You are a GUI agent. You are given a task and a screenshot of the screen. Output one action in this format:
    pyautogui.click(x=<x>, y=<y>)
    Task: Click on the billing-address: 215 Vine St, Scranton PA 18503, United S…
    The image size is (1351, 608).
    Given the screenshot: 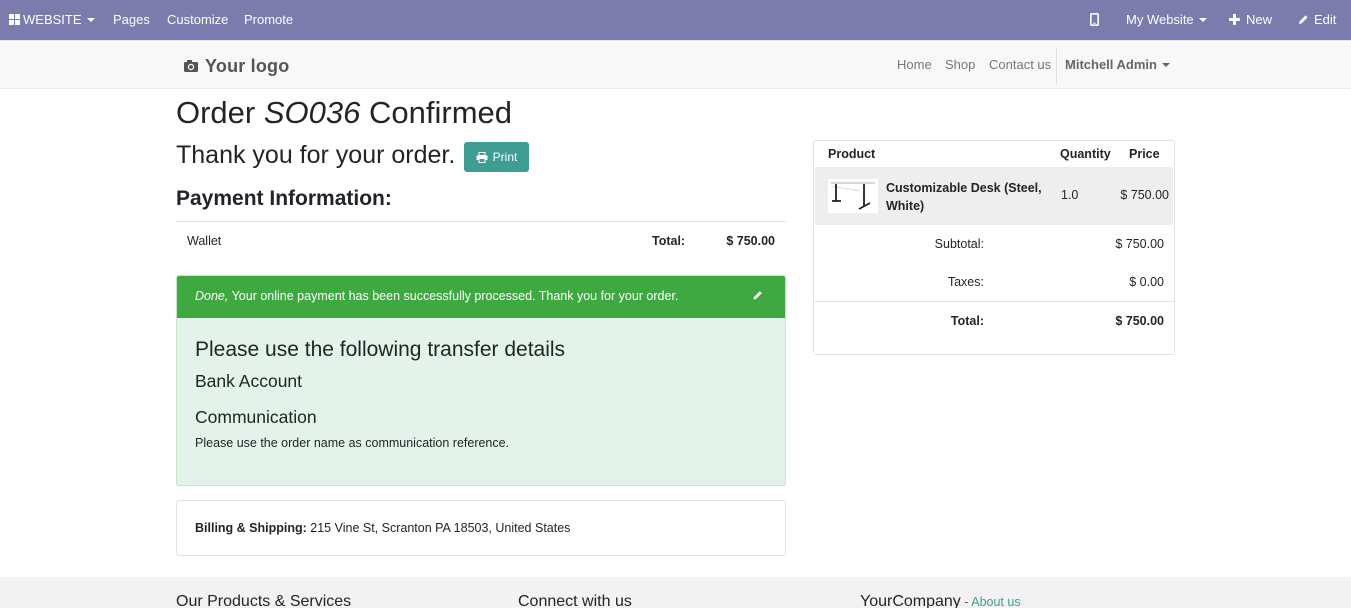 What is the action you would take?
    pyautogui.click(x=440, y=528)
    